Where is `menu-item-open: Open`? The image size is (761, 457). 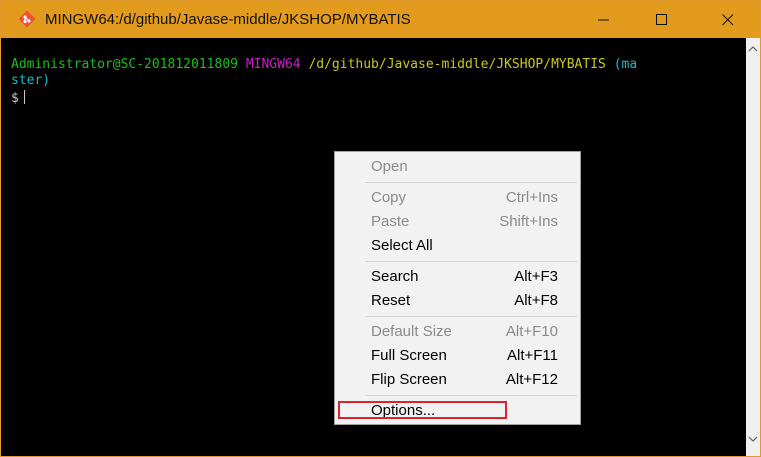
menu-item-open: Open is located at coordinates (457, 167).